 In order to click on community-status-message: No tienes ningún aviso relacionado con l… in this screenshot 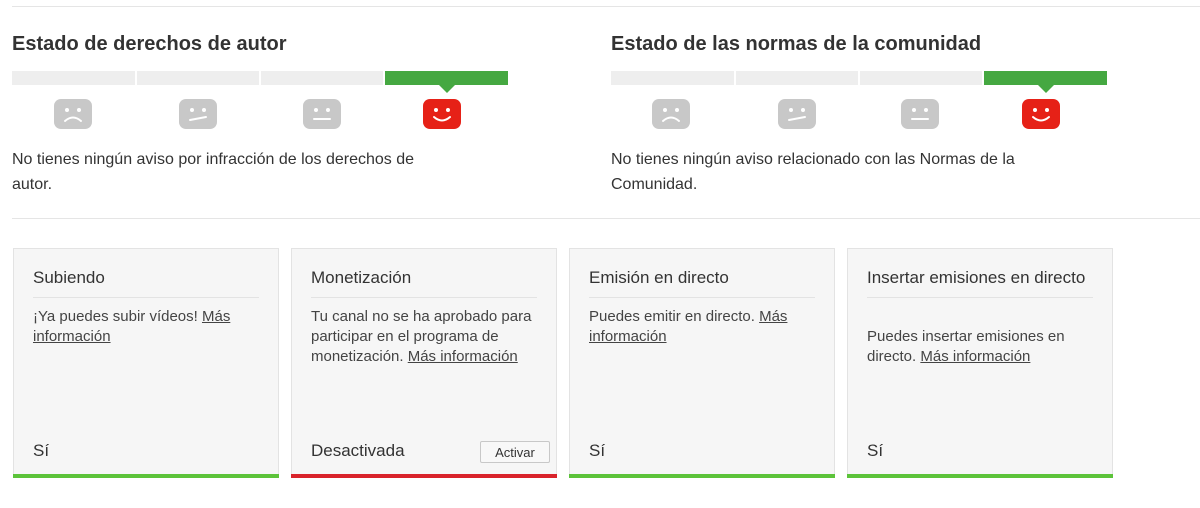, I will do `click(813, 172)`.